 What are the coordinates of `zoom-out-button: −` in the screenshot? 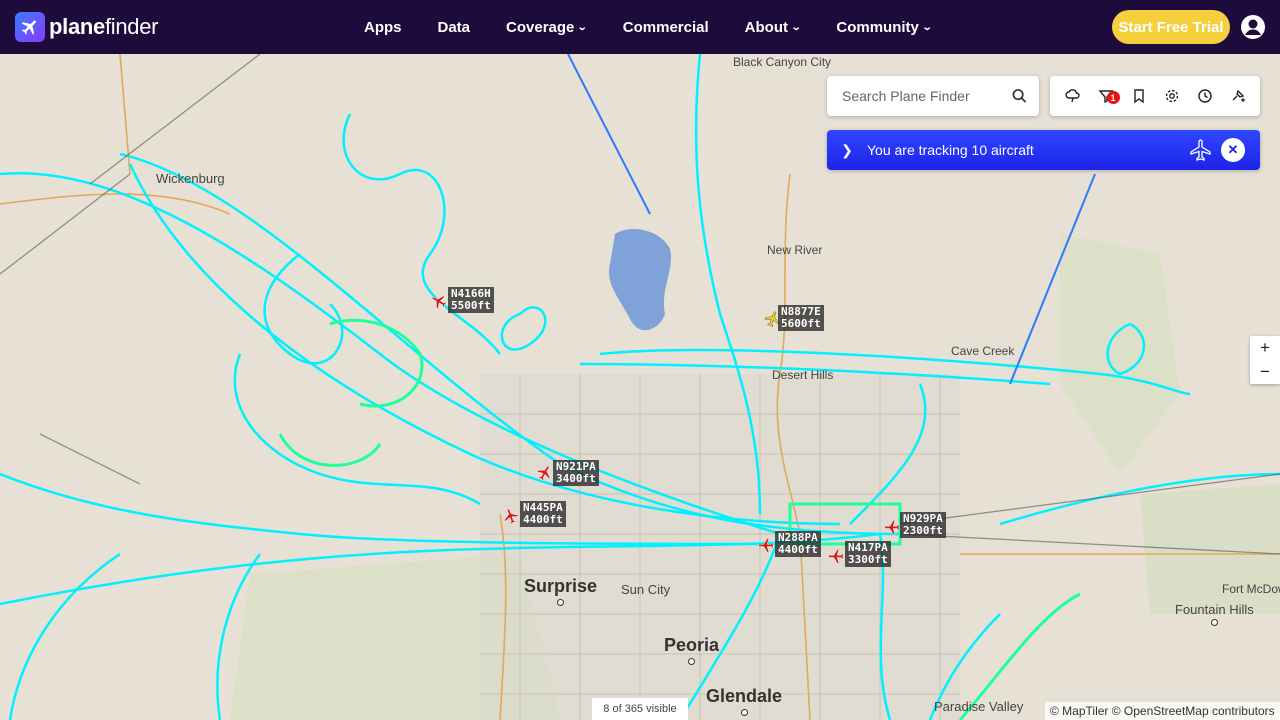 It's located at (1265, 372).